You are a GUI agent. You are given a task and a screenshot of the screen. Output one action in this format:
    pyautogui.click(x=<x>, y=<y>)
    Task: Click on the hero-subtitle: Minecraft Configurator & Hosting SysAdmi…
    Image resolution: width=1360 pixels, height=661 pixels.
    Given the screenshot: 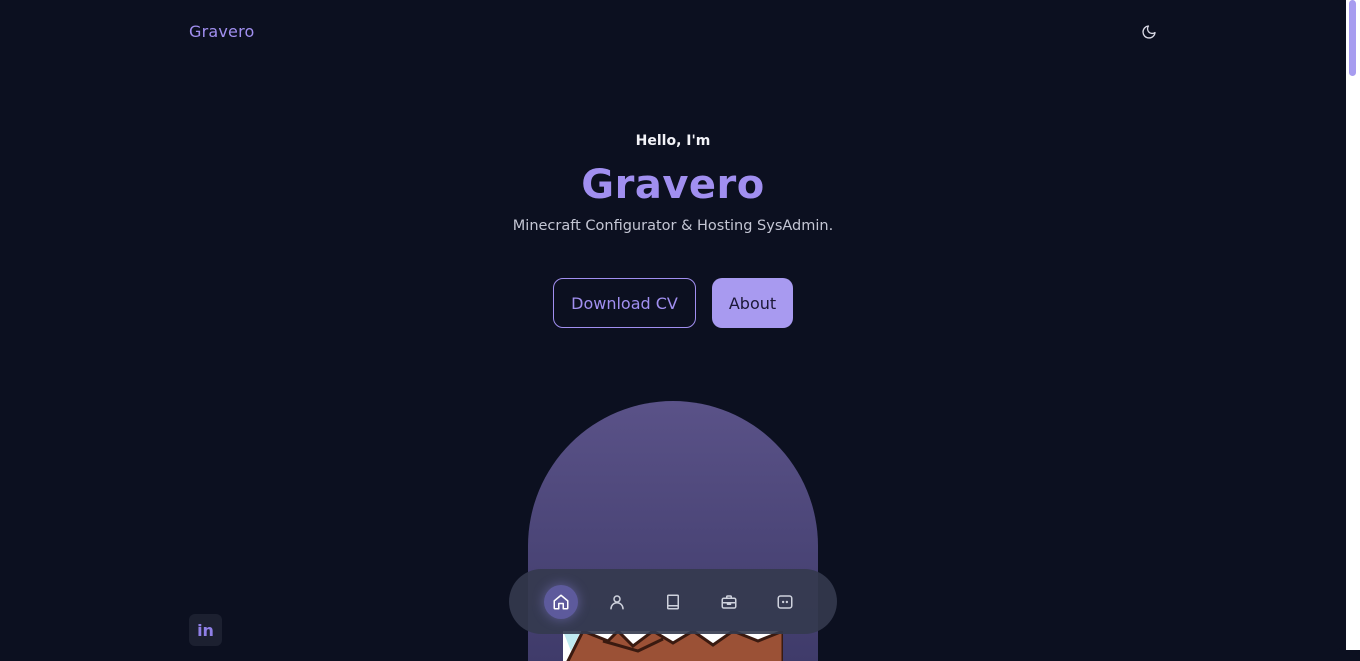 What is the action you would take?
    pyautogui.click(x=673, y=226)
    